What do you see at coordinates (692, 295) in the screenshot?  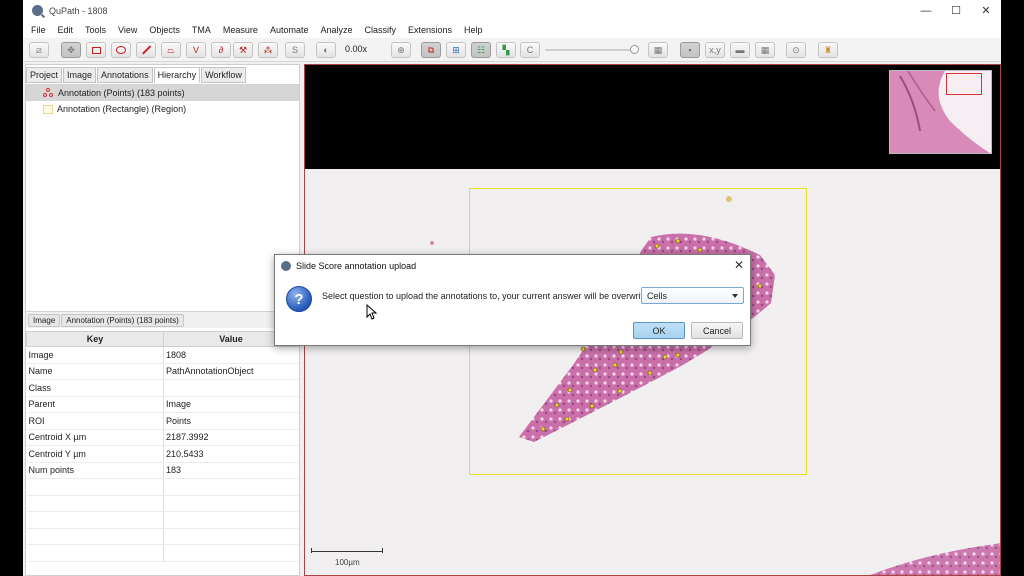 I see `question-select: Cells` at bounding box center [692, 295].